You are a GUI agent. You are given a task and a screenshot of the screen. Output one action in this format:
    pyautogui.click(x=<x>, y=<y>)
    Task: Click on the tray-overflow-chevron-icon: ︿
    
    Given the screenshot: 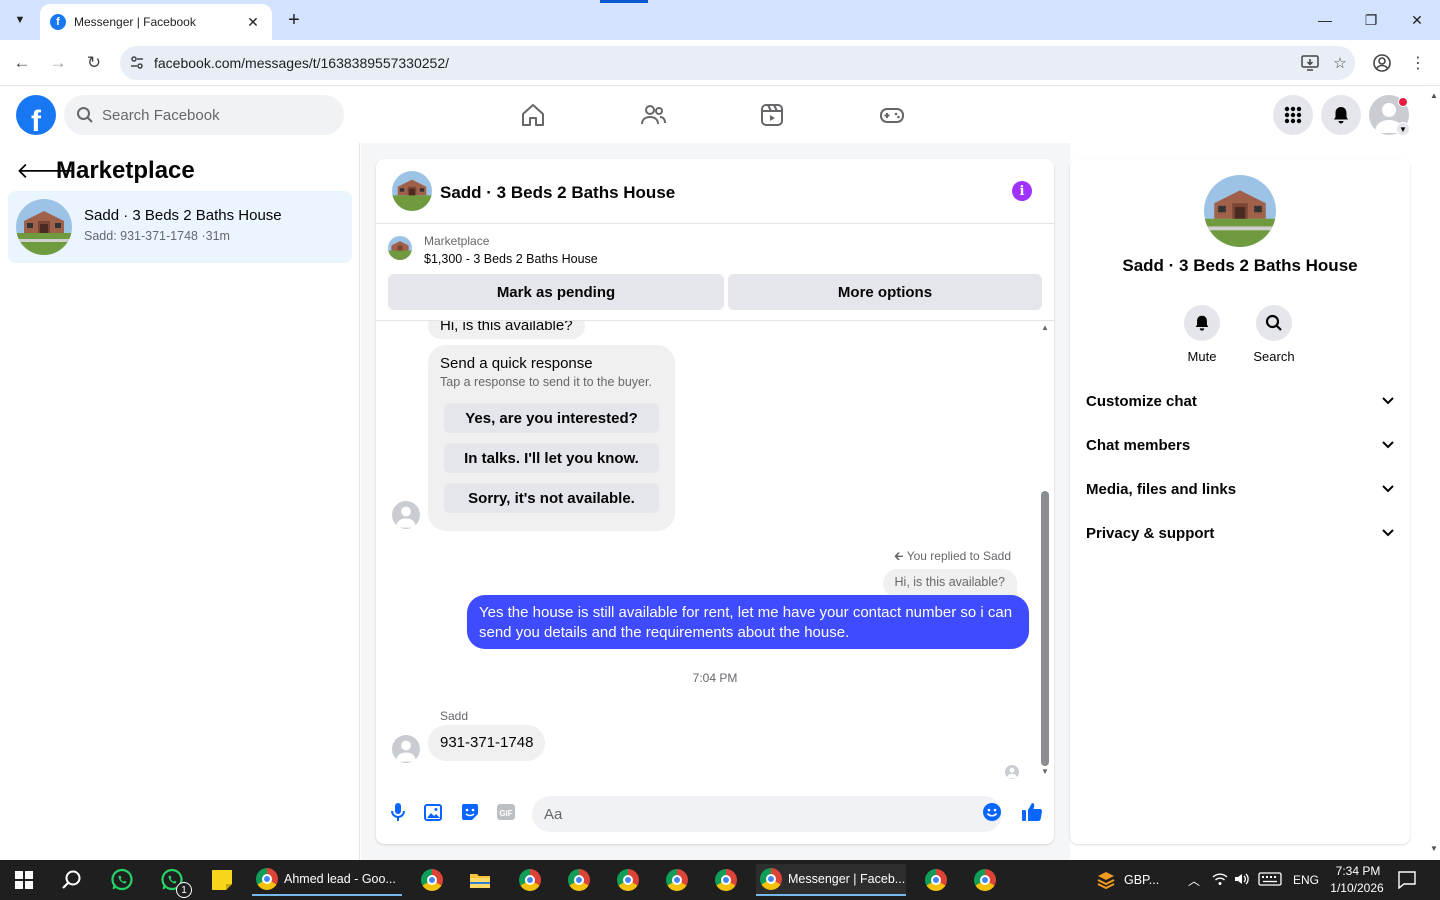 What is the action you would take?
    pyautogui.click(x=1194, y=880)
    